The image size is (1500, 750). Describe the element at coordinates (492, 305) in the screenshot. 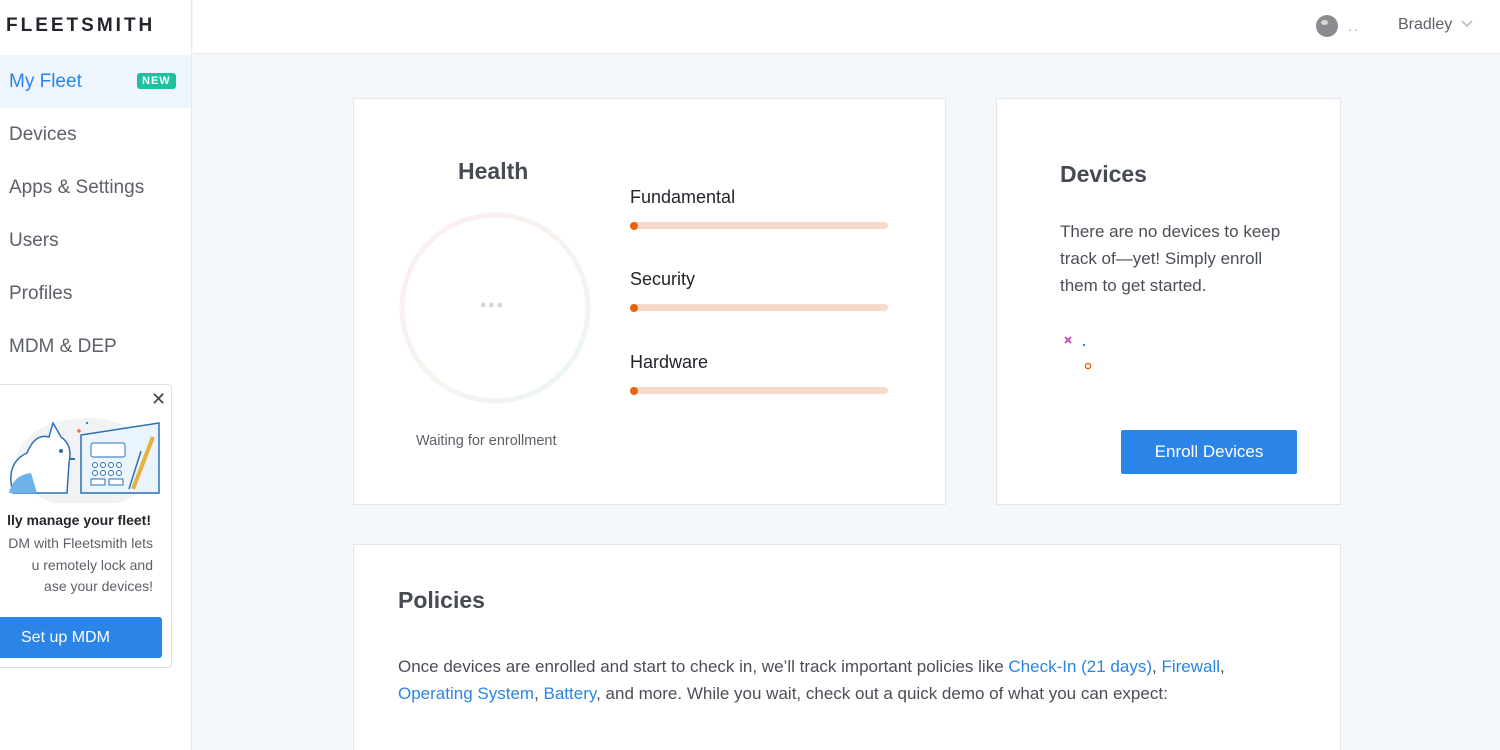

I see `loading-dots: •••` at that location.